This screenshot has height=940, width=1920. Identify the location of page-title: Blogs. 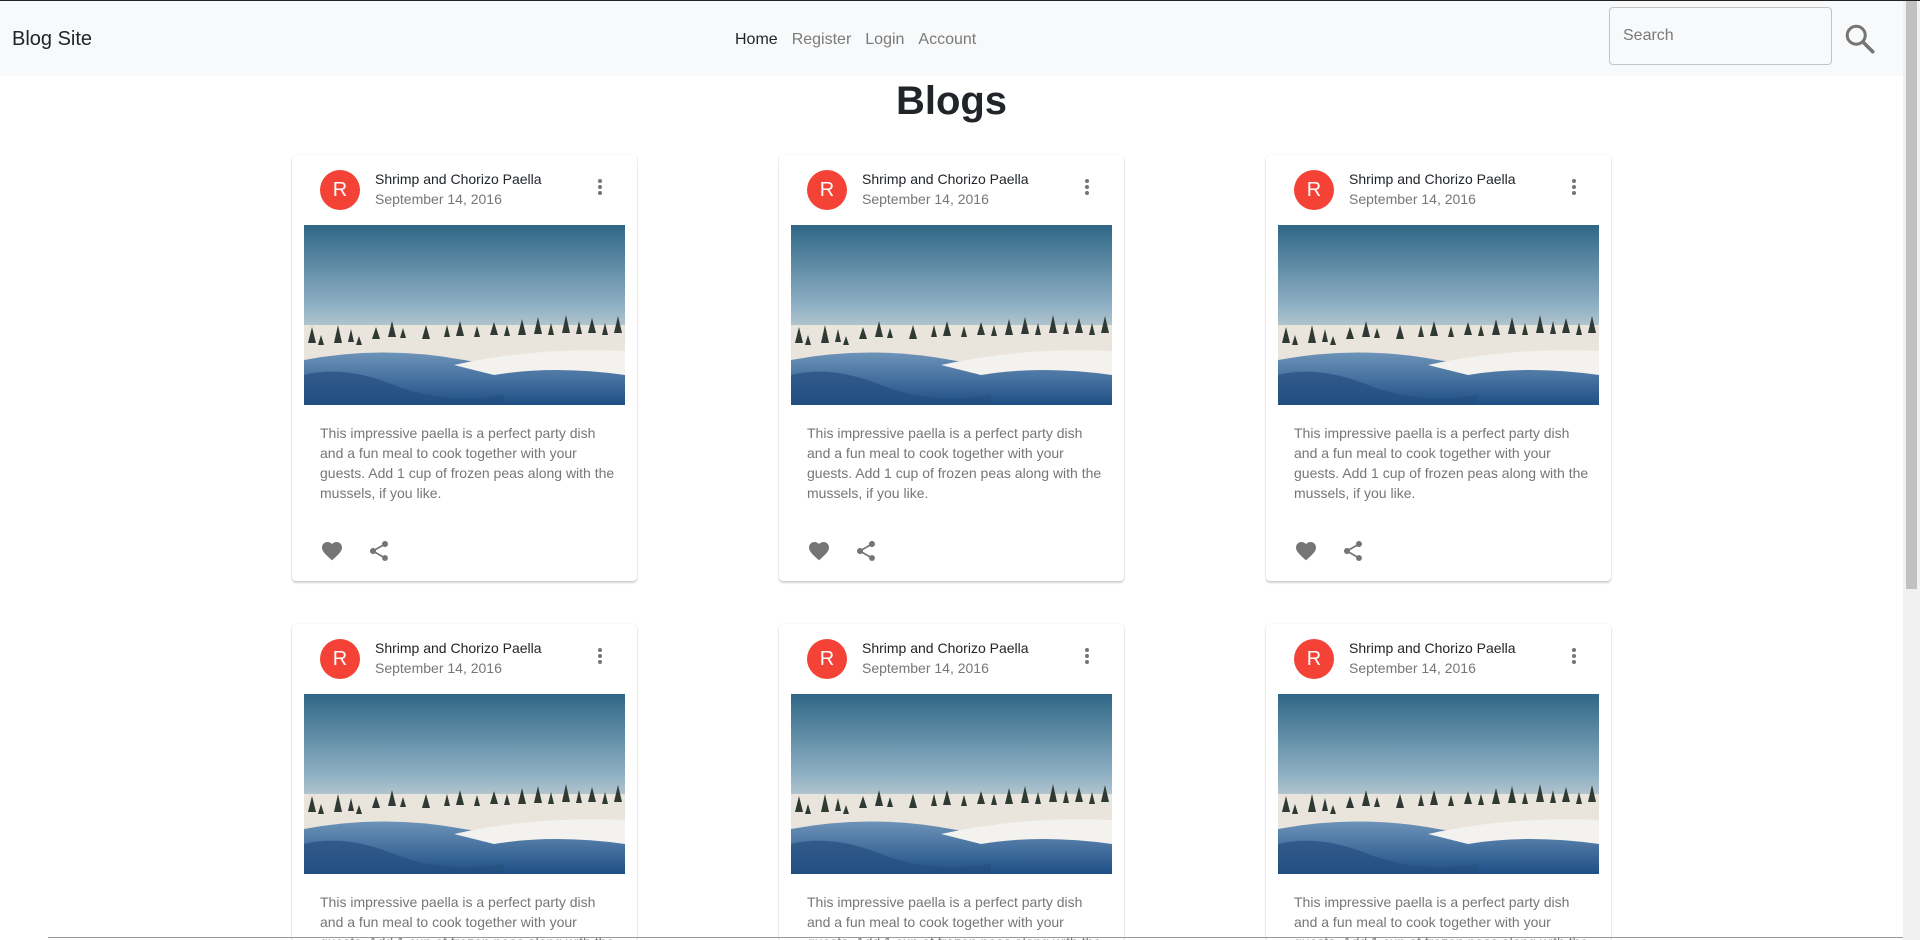
(951, 101).